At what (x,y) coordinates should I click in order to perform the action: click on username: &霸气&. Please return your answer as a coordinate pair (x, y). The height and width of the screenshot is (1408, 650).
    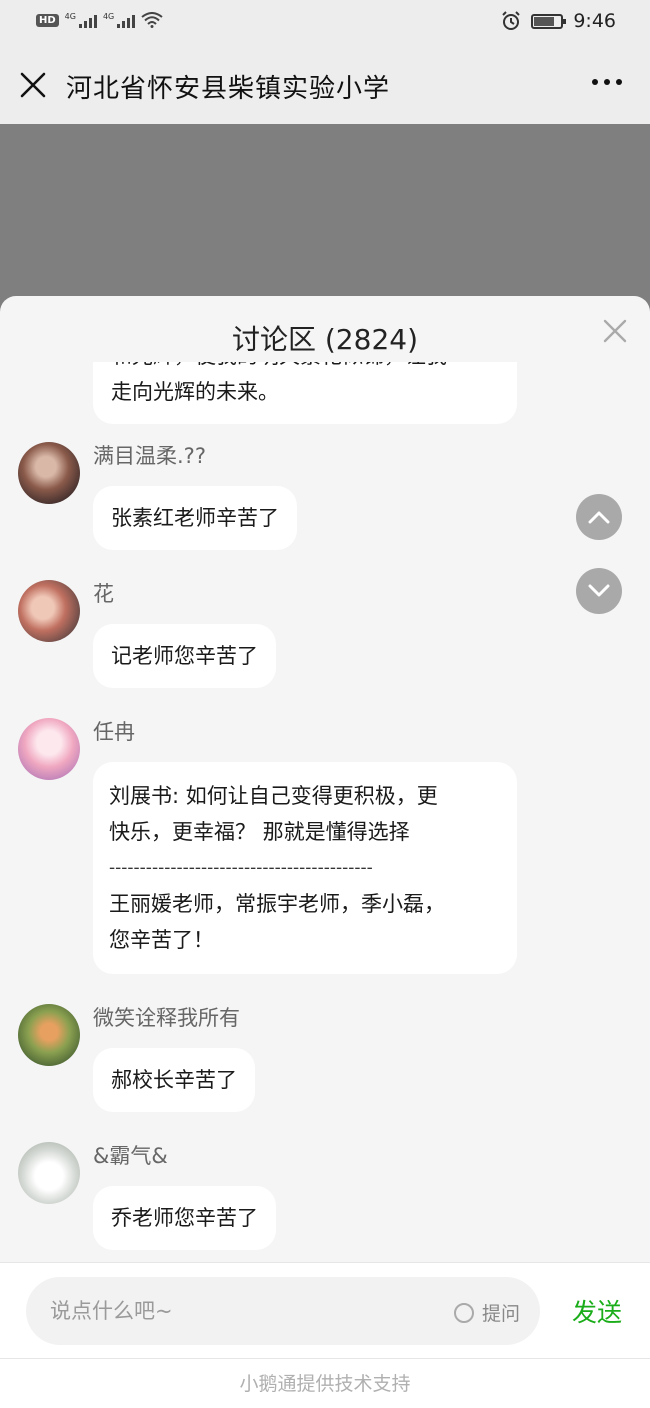
    Looking at the image, I should click on (130, 1155).